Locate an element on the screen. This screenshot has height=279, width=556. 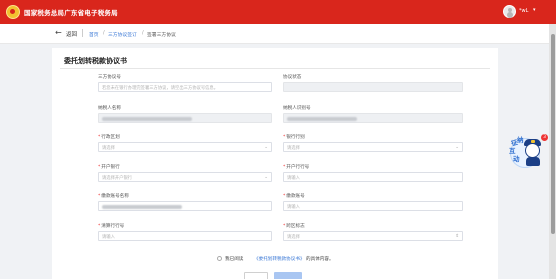
payer-account-name-label: *缴款账号名称 is located at coordinates (113, 196).